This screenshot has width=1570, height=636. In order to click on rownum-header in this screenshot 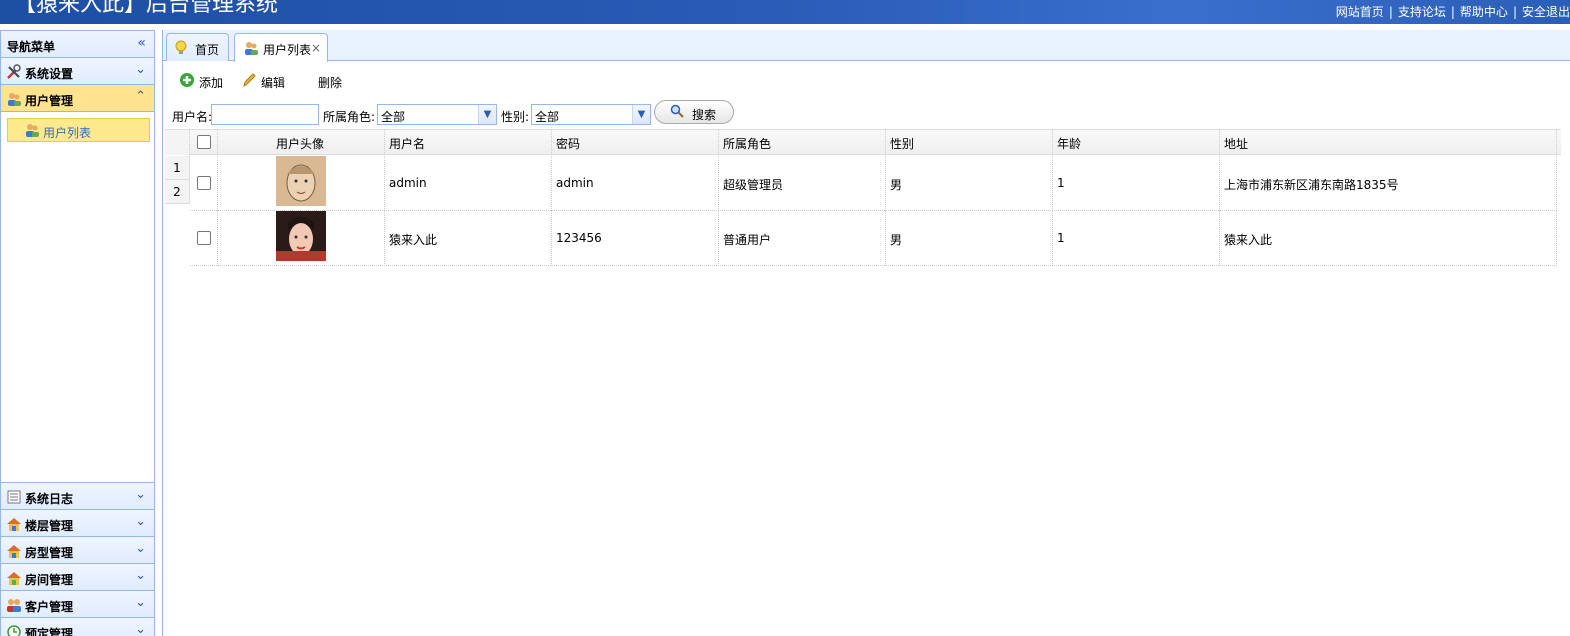, I will do `click(177, 142)`.